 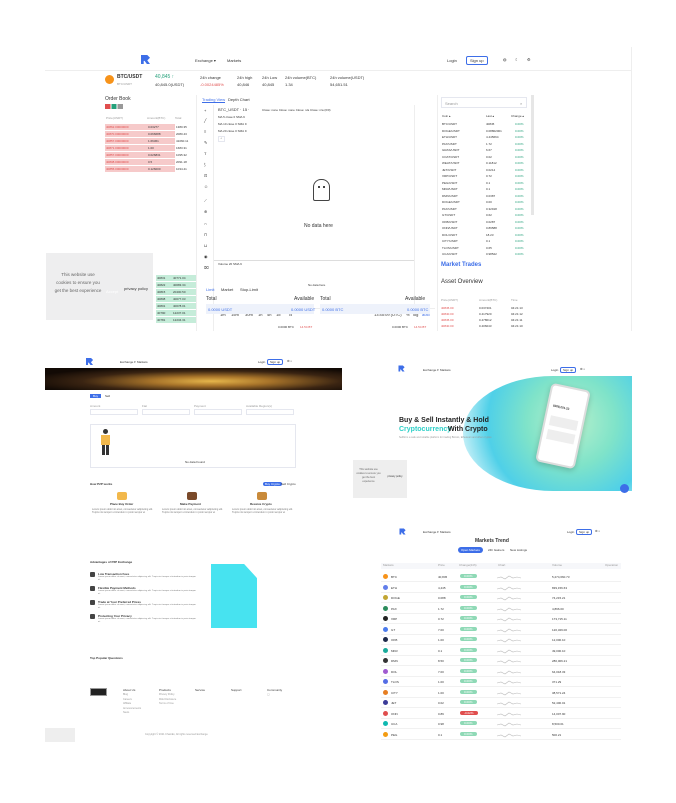 What do you see at coordinates (461, 265) in the screenshot?
I see `market-trades-title: Market Trades` at bounding box center [461, 265].